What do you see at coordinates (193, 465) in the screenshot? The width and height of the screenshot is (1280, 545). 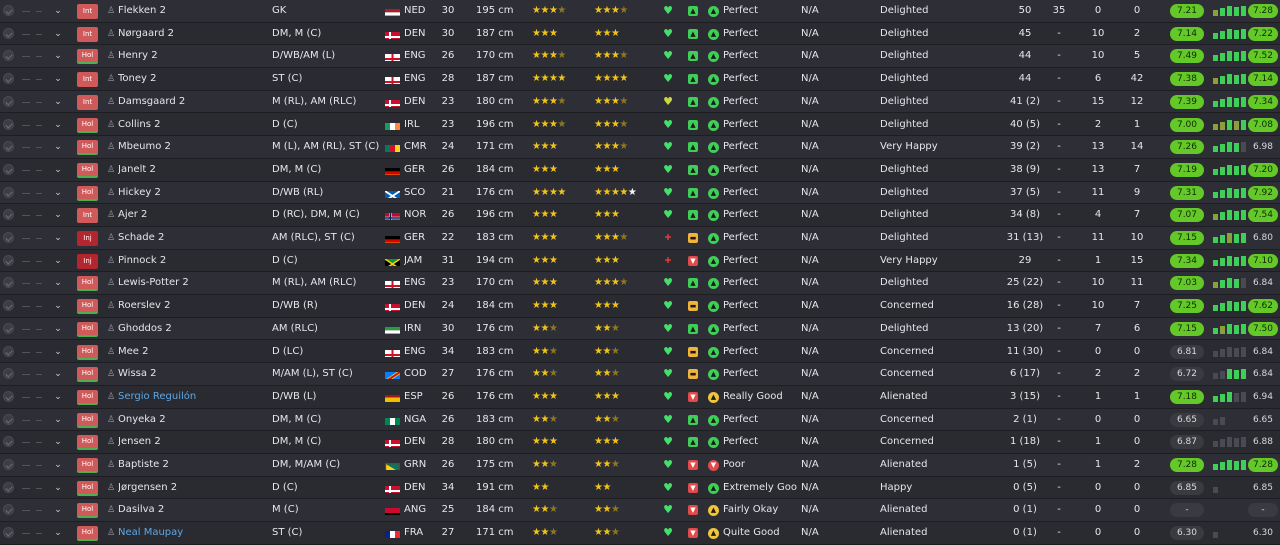 I see `player-name: Baptiste 2` at bounding box center [193, 465].